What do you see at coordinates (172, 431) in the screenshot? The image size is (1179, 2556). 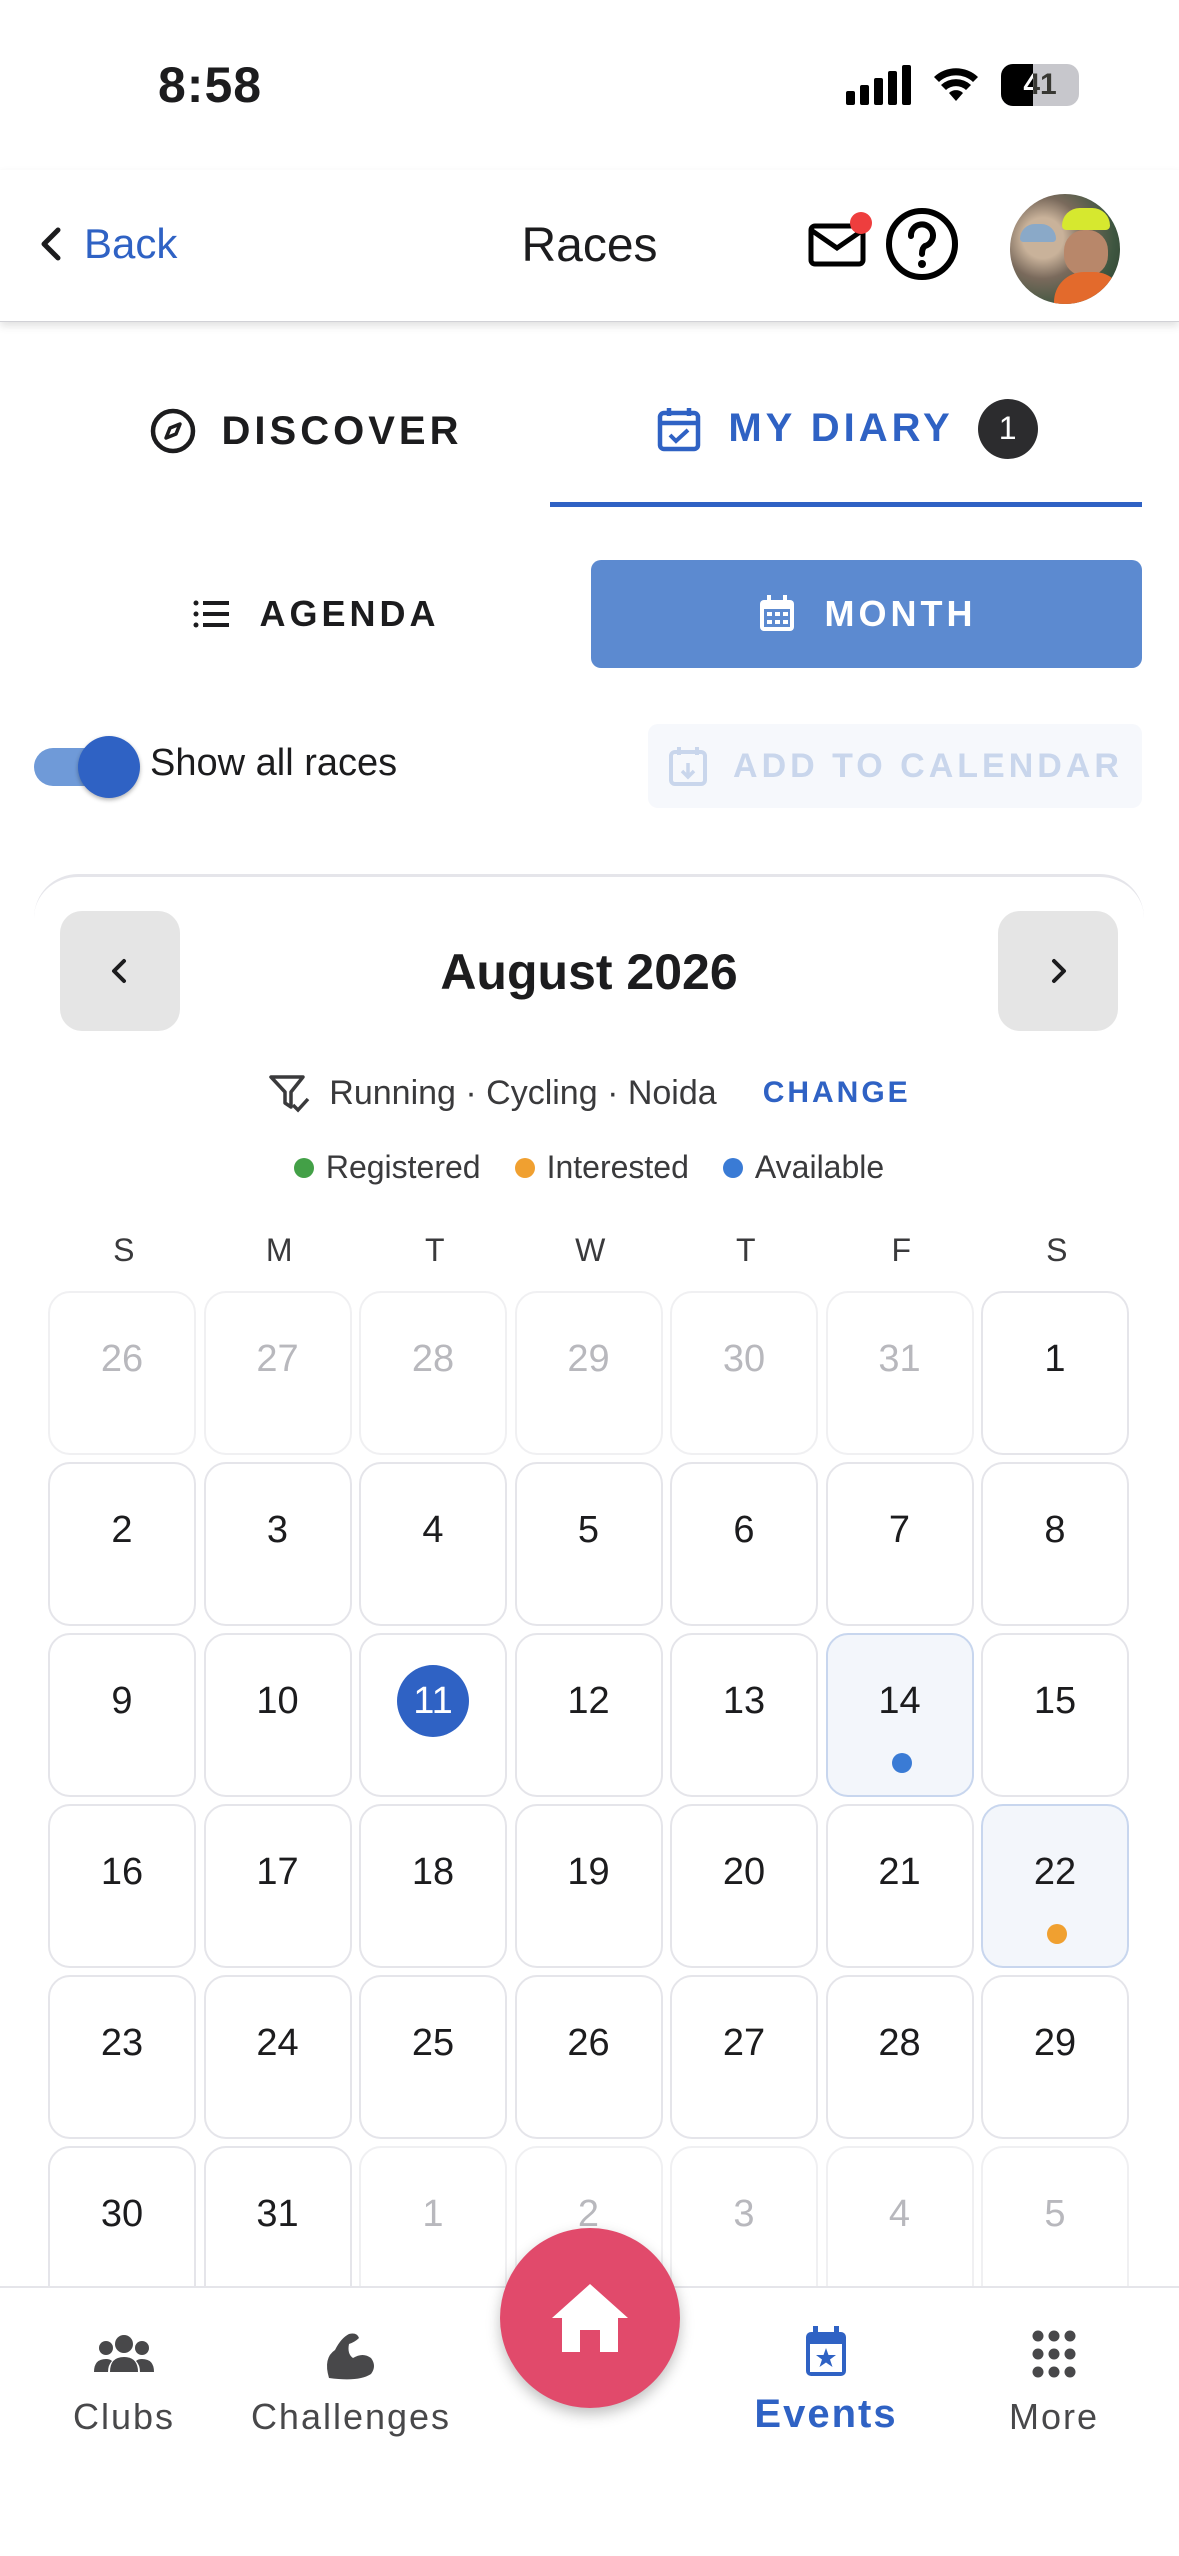 I see `compass-icon` at bounding box center [172, 431].